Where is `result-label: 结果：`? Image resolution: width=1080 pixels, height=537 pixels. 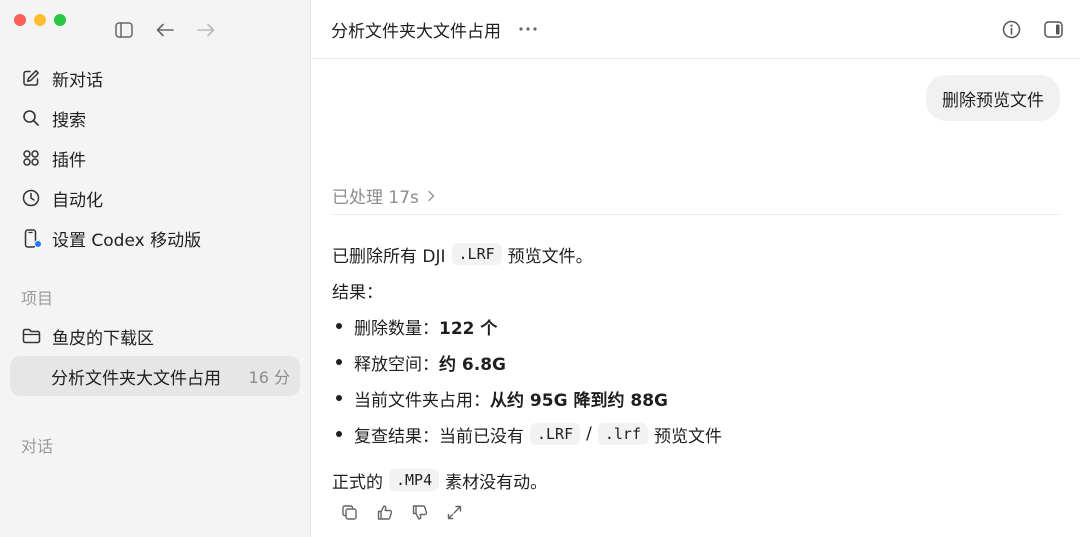 result-label: 结果： is located at coordinates (357, 292).